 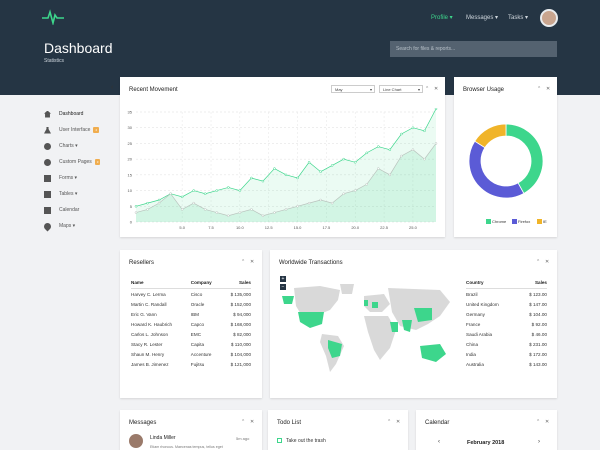 I want to click on sidebar-item-maps: Maps ▾, so click(x=78, y=226).